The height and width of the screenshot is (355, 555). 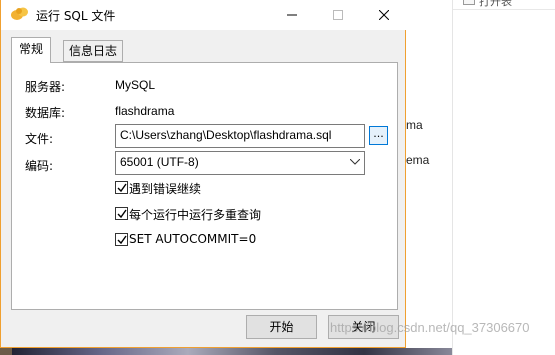 I want to click on maximize-icon, so click(x=338, y=15).